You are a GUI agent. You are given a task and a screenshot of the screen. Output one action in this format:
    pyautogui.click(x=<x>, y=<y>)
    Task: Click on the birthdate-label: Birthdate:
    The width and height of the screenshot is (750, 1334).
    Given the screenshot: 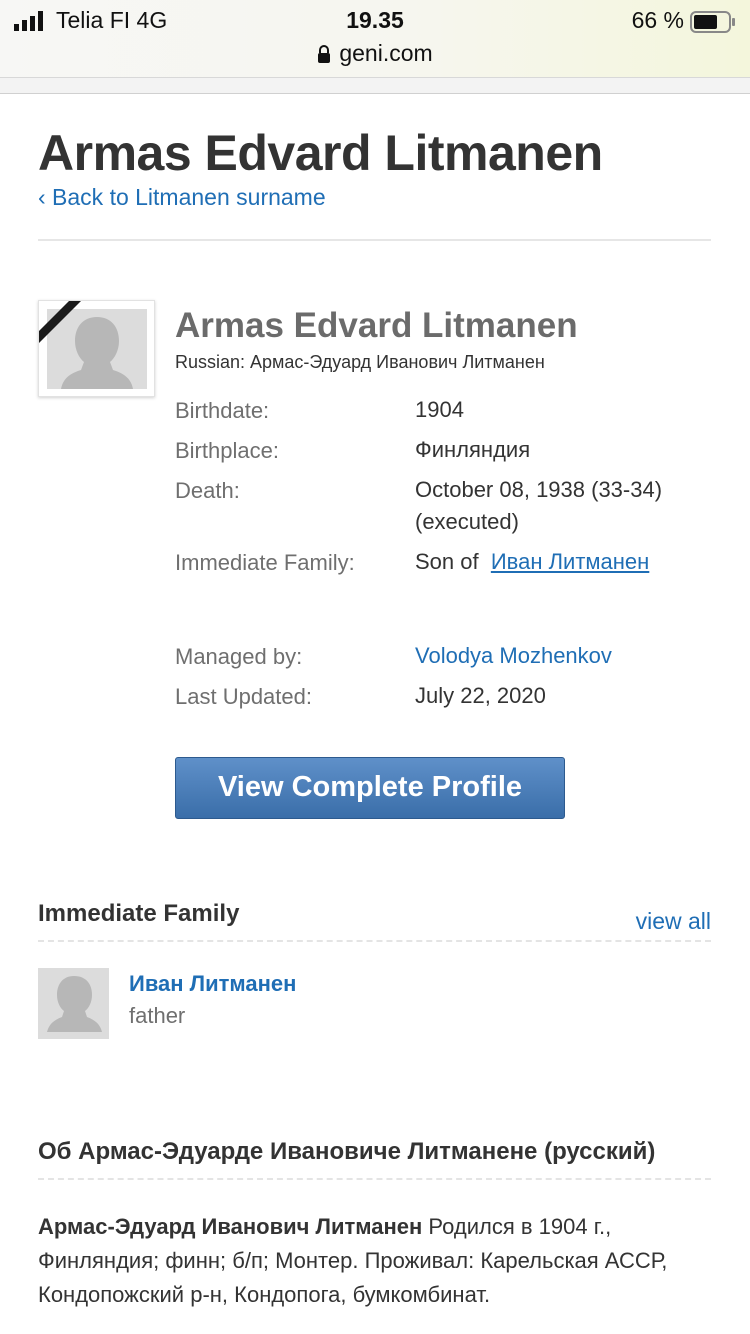 What is the action you would take?
    pyautogui.click(x=222, y=410)
    